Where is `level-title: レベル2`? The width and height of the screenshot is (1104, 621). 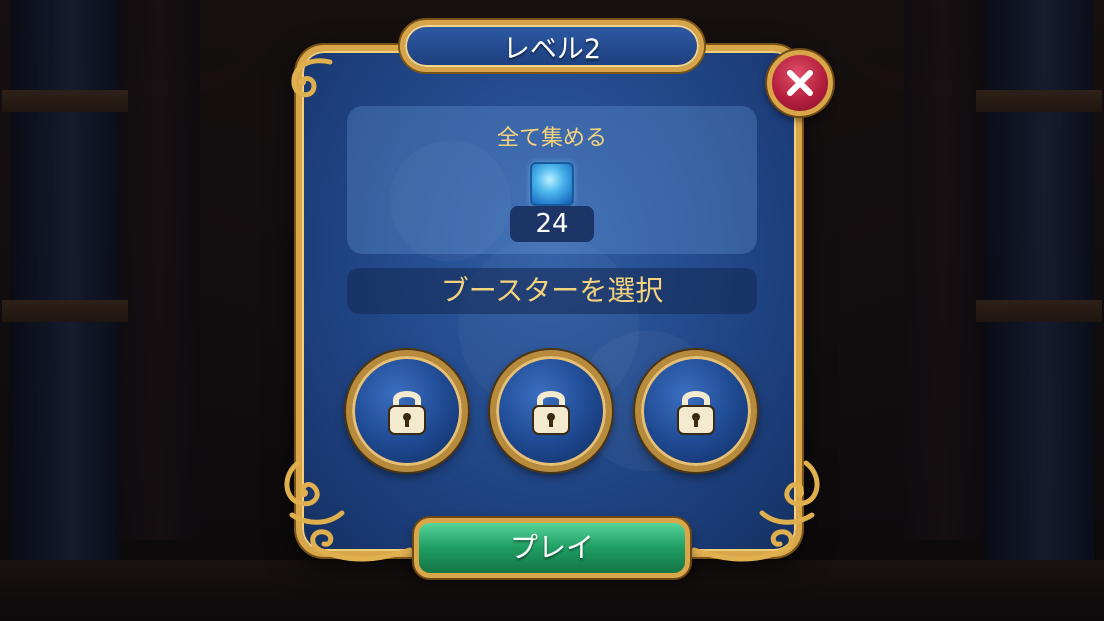
level-title: レベル2 is located at coordinates (552, 49).